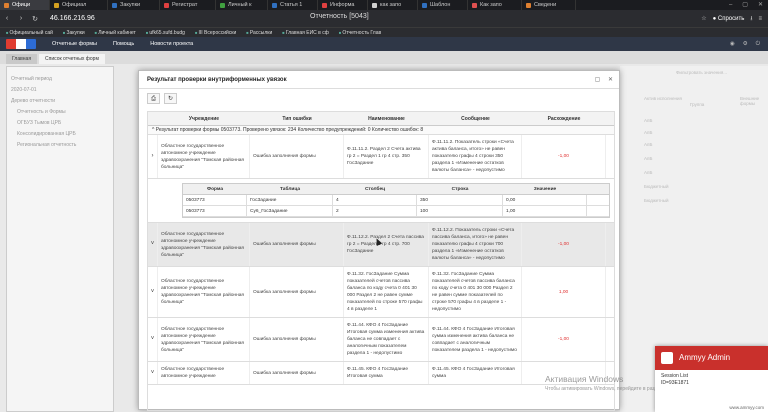 This screenshot has height=412, width=768. Describe the element at coordinates (60, 101) in the screenshot. I see `left-panel-item: Дерево отчетности` at that location.